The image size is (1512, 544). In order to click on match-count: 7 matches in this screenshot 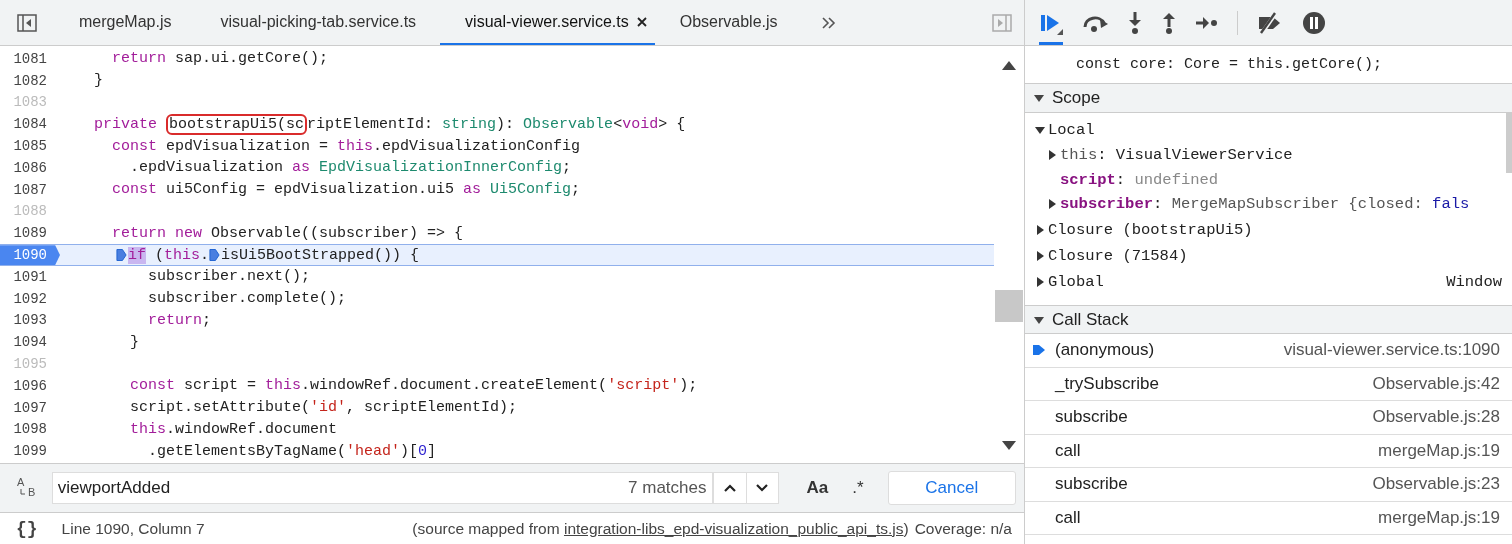, I will do `click(668, 488)`.